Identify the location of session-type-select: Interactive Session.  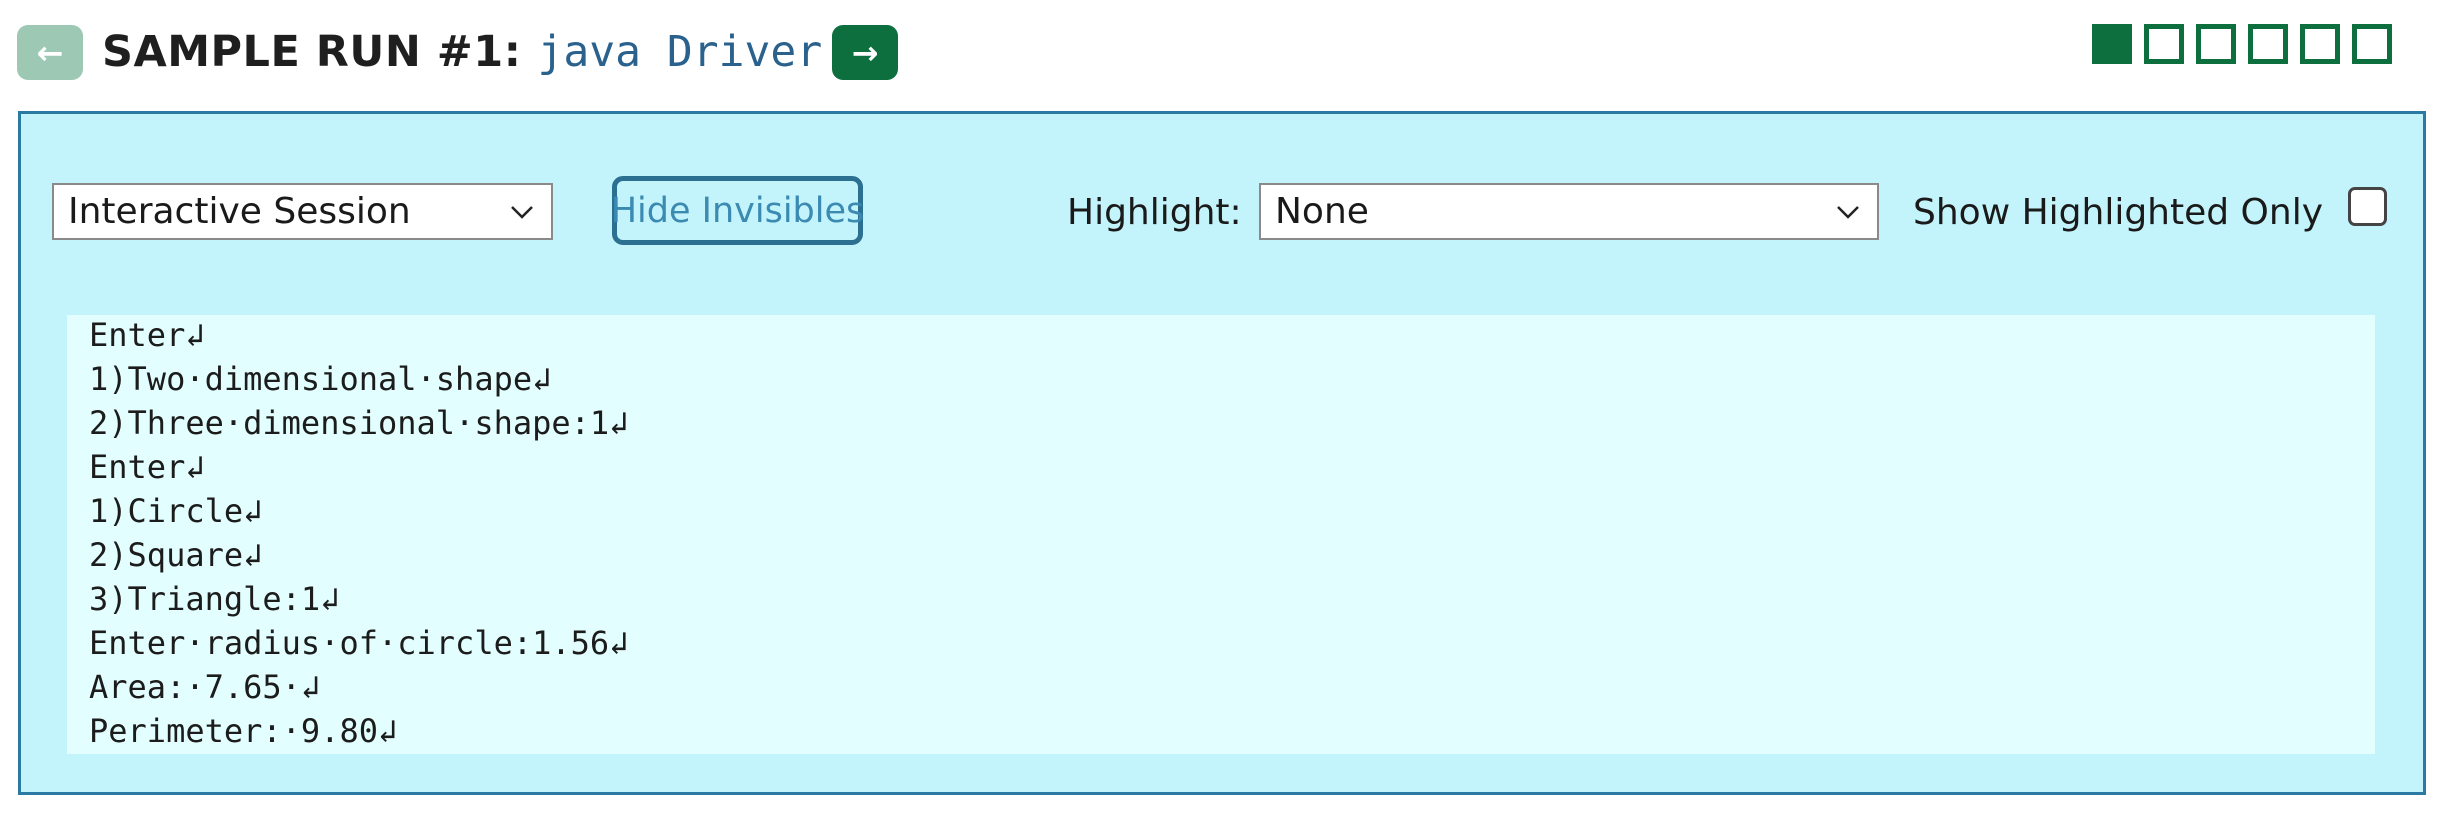
(302, 211).